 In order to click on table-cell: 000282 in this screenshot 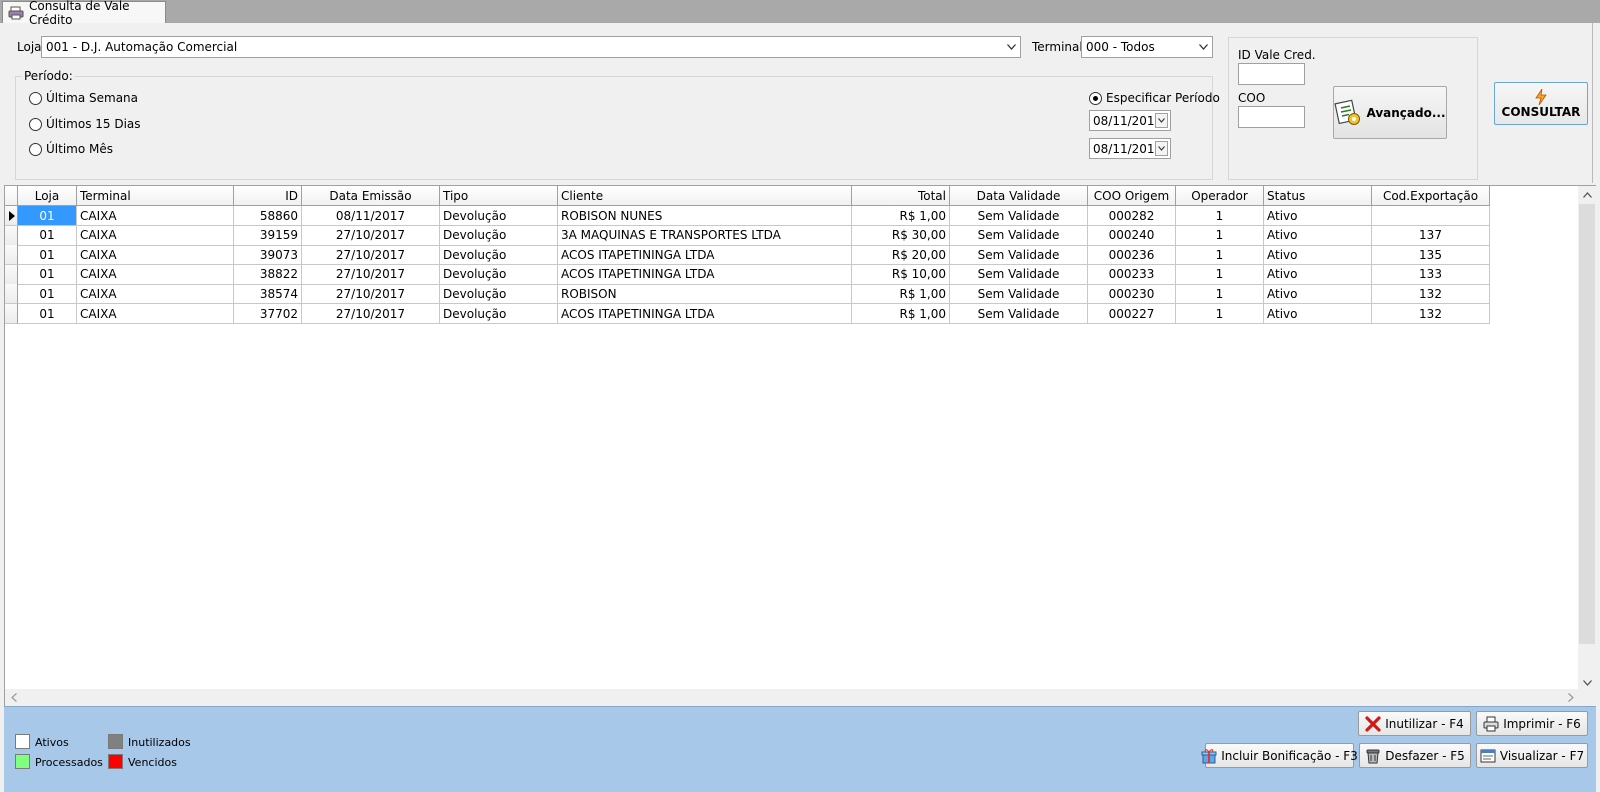, I will do `click(1132, 216)`.